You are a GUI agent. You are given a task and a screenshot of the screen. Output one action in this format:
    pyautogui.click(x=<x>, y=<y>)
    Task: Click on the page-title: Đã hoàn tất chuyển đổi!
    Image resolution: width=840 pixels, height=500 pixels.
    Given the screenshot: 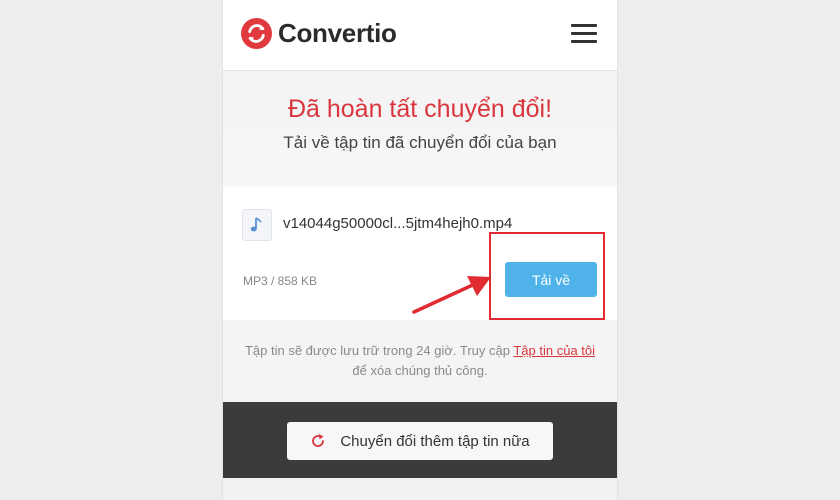 What is the action you would take?
    pyautogui.click(x=420, y=109)
    